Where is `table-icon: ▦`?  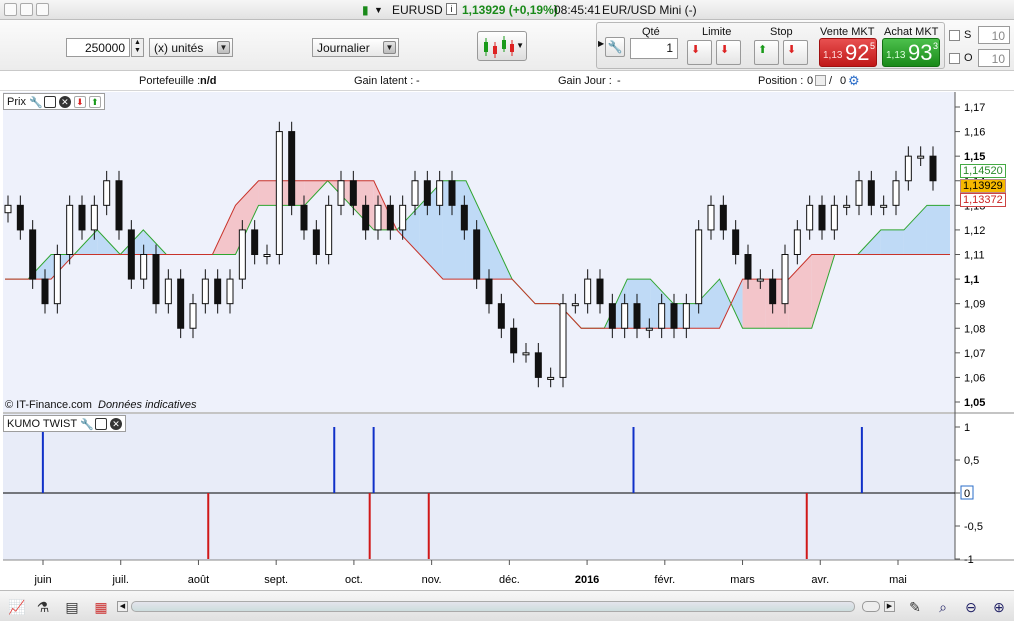 table-icon: ▦ is located at coordinates (101, 607).